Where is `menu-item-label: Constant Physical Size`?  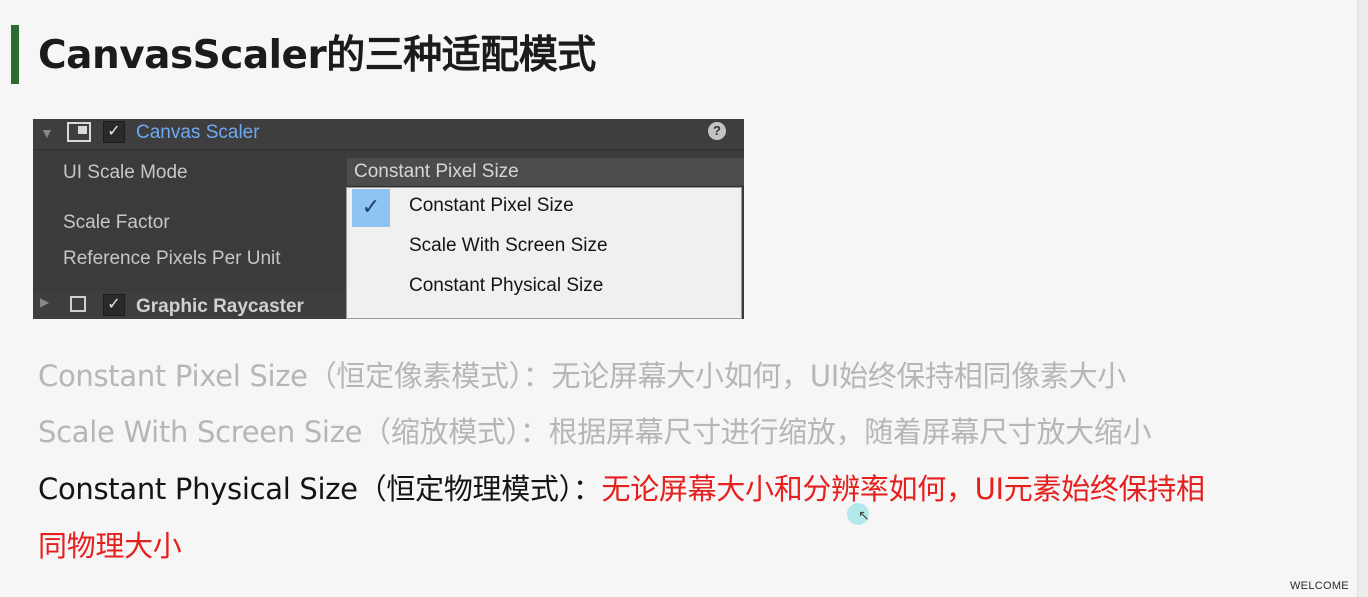
menu-item-label: Constant Physical Size is located at coordinates (506, 285).